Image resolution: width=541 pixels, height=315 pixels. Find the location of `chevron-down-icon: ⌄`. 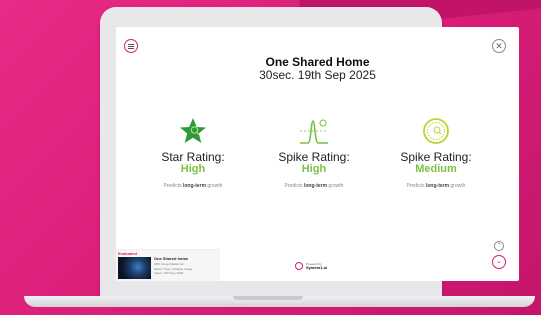

chevron-down-icon: ⌄ is located at coordinates (499, 261).